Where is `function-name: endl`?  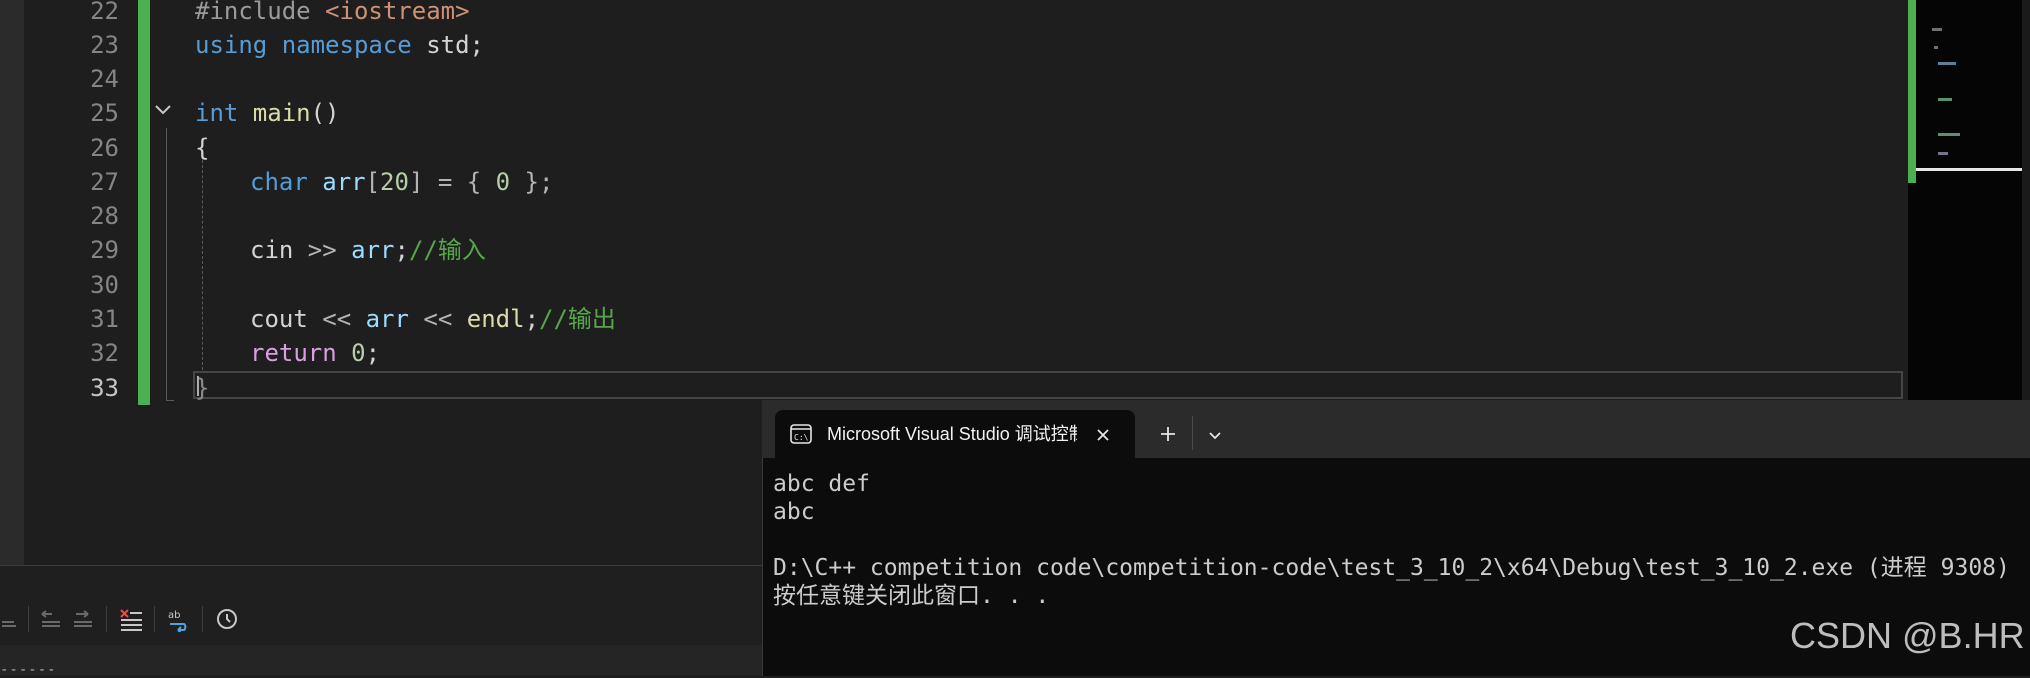 function-name: endl is located at coordinates (488, 319).